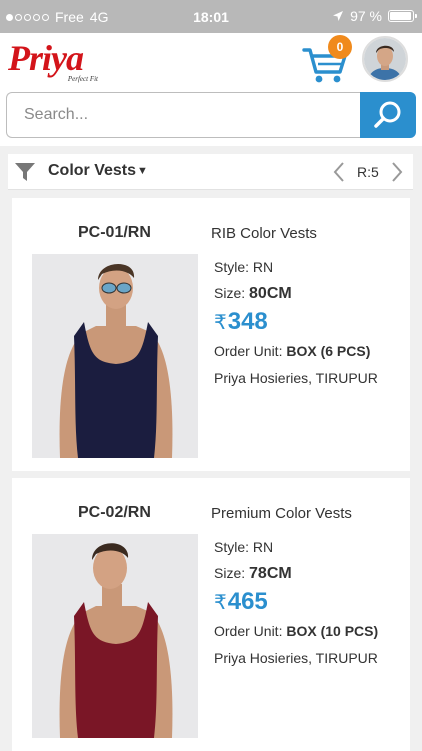 The width and height of the screenshot is (422, 751). Describe the element at coordinates (142, 171) in the screenshot. I see `chevron-down-icon: ▼` at that location.